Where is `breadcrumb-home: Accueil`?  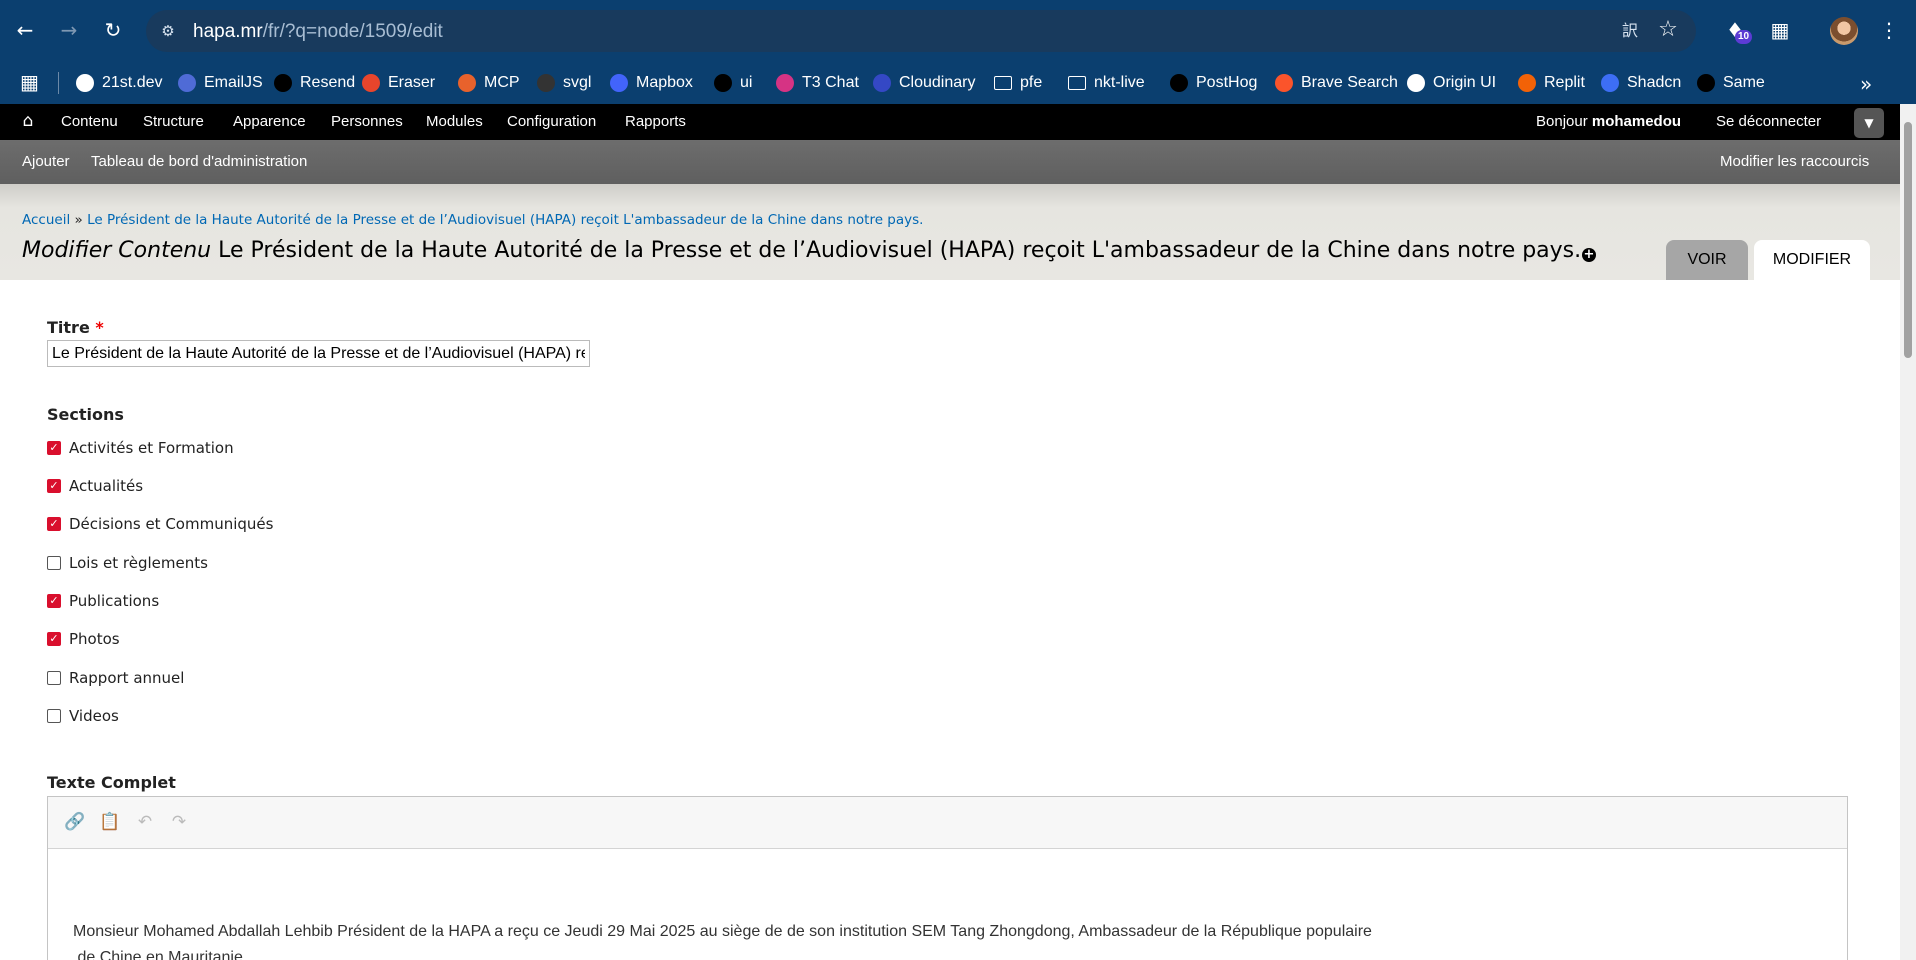
breadcrumb-home: Accueil is located at coordinates (46, 220).